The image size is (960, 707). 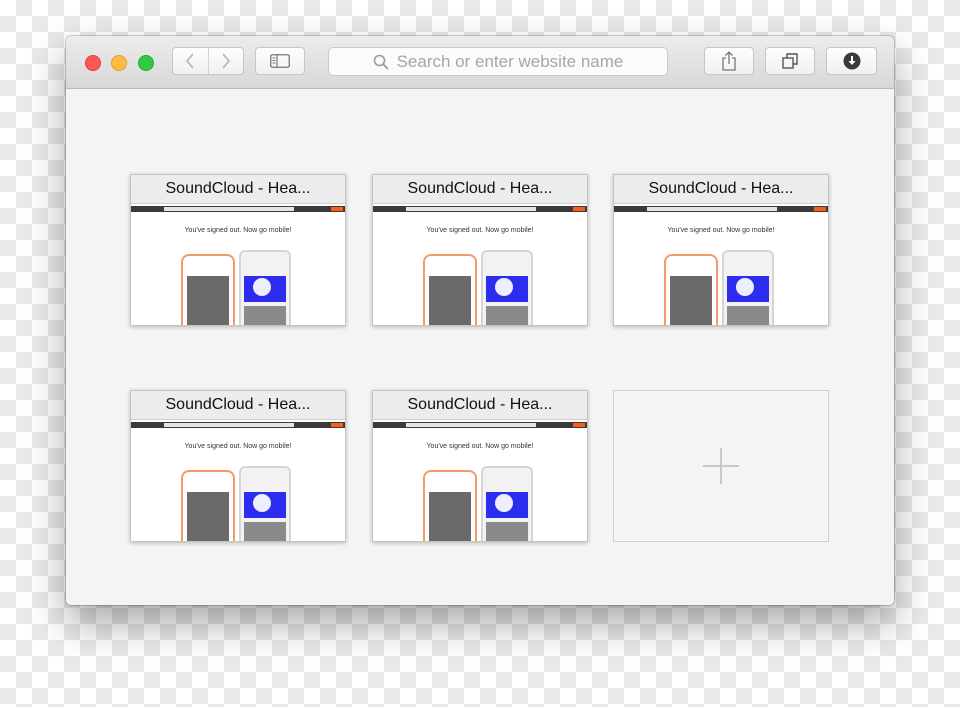 I want to click on search-icon, so click(x=381, y=62).